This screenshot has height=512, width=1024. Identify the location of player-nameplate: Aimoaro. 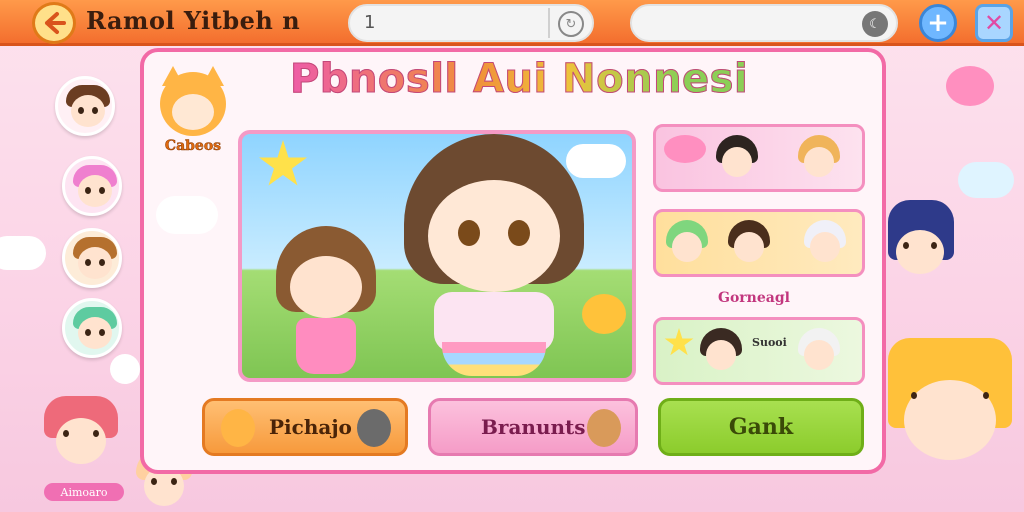
(84, 492).